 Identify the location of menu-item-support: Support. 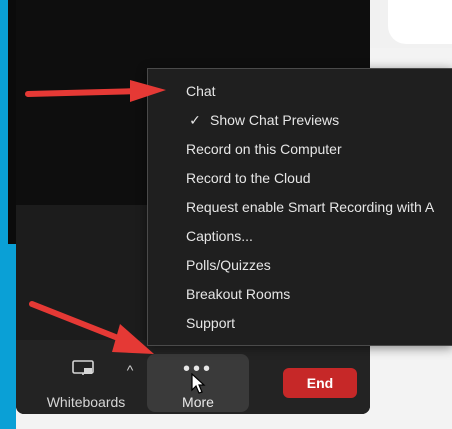
(300, 323).